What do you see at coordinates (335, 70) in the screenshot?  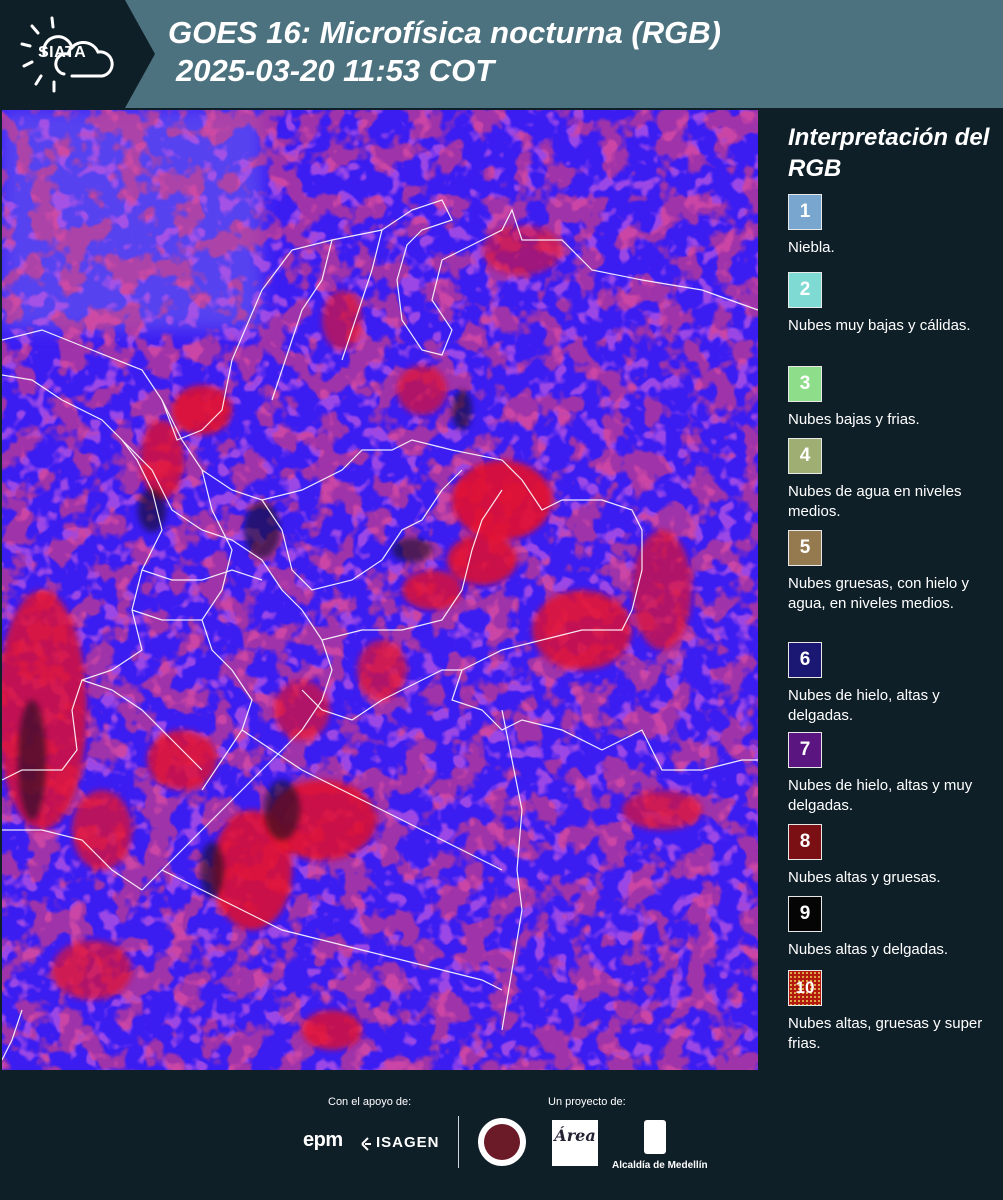 I see `title-line-2: 2025-03-20 11:53 COT` at bounding box center [335, 70].